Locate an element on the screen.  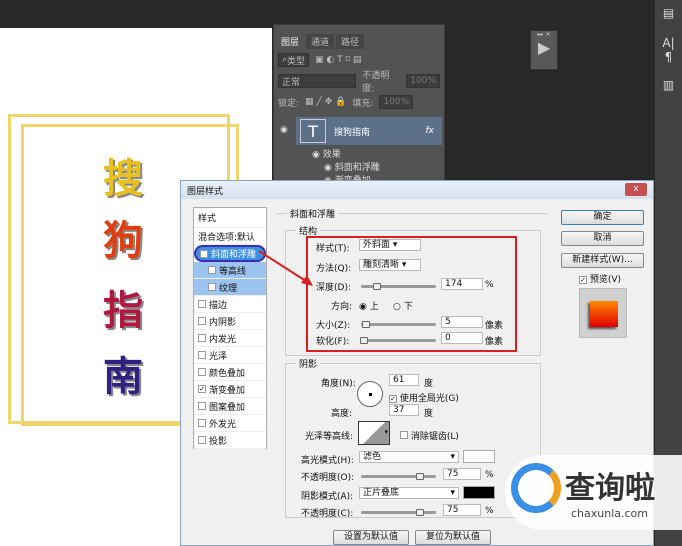
tab-layers: 图层 is located at coordinates (290, 41).